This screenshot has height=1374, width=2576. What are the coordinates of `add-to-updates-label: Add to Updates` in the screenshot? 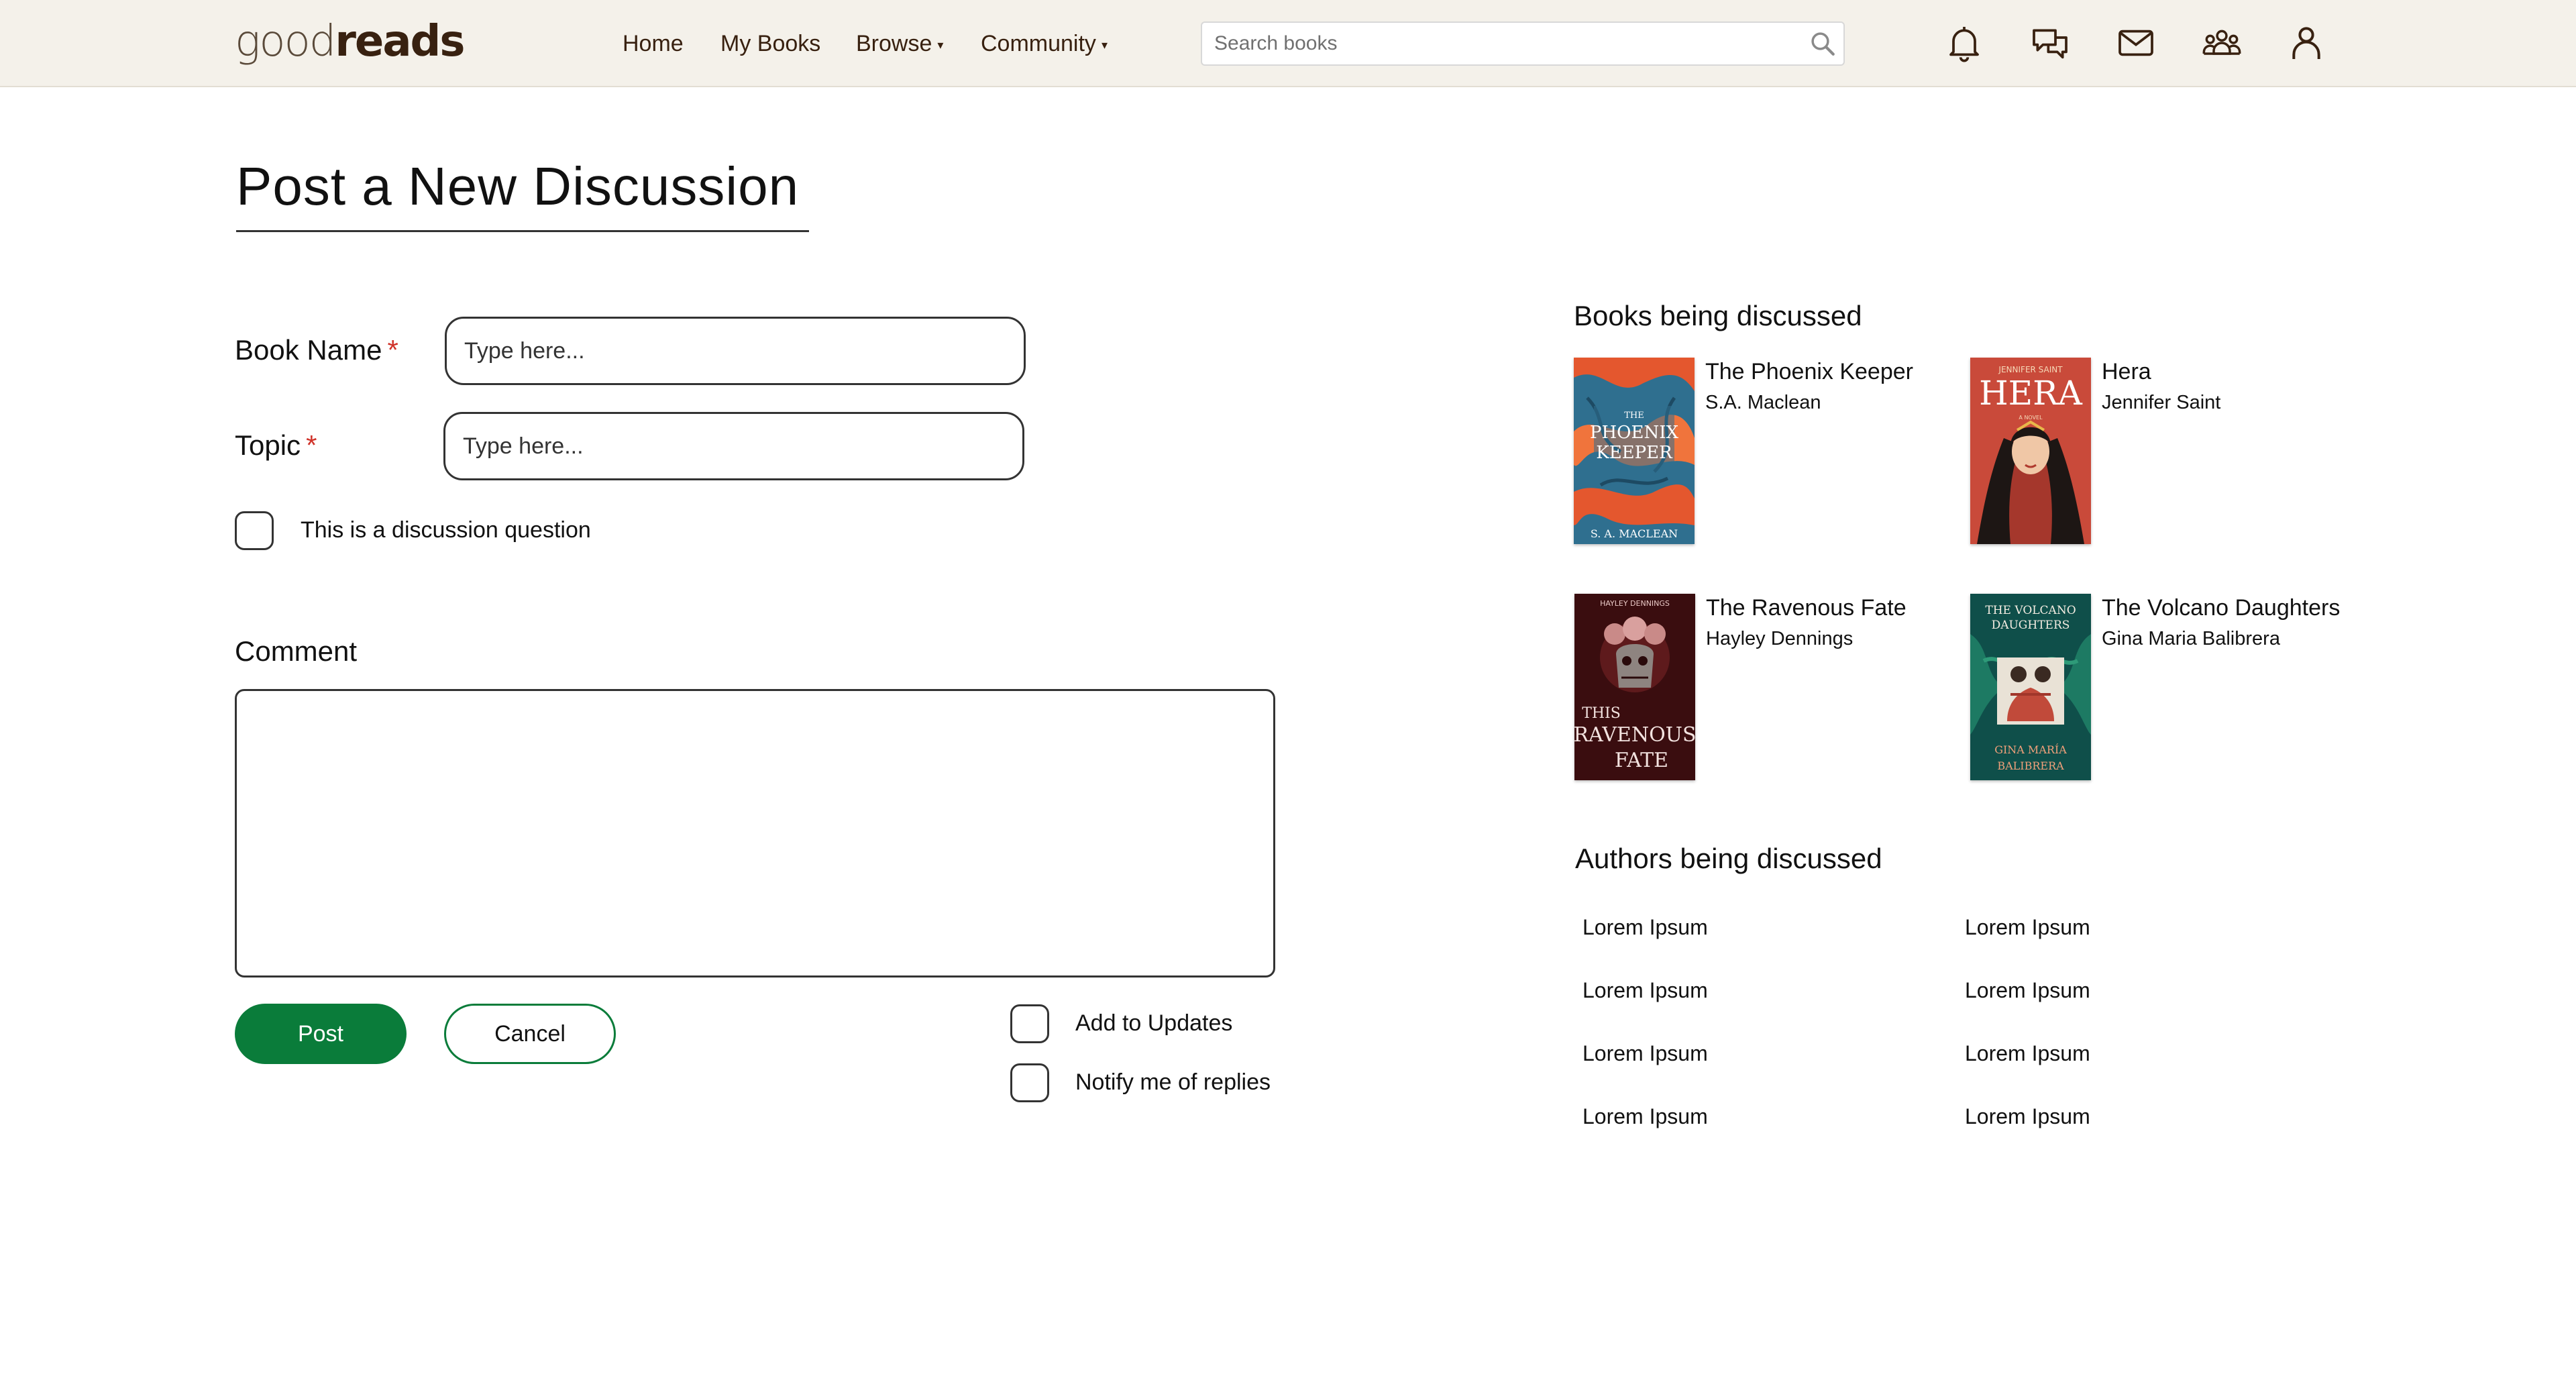 It's located at (1154, 1023).